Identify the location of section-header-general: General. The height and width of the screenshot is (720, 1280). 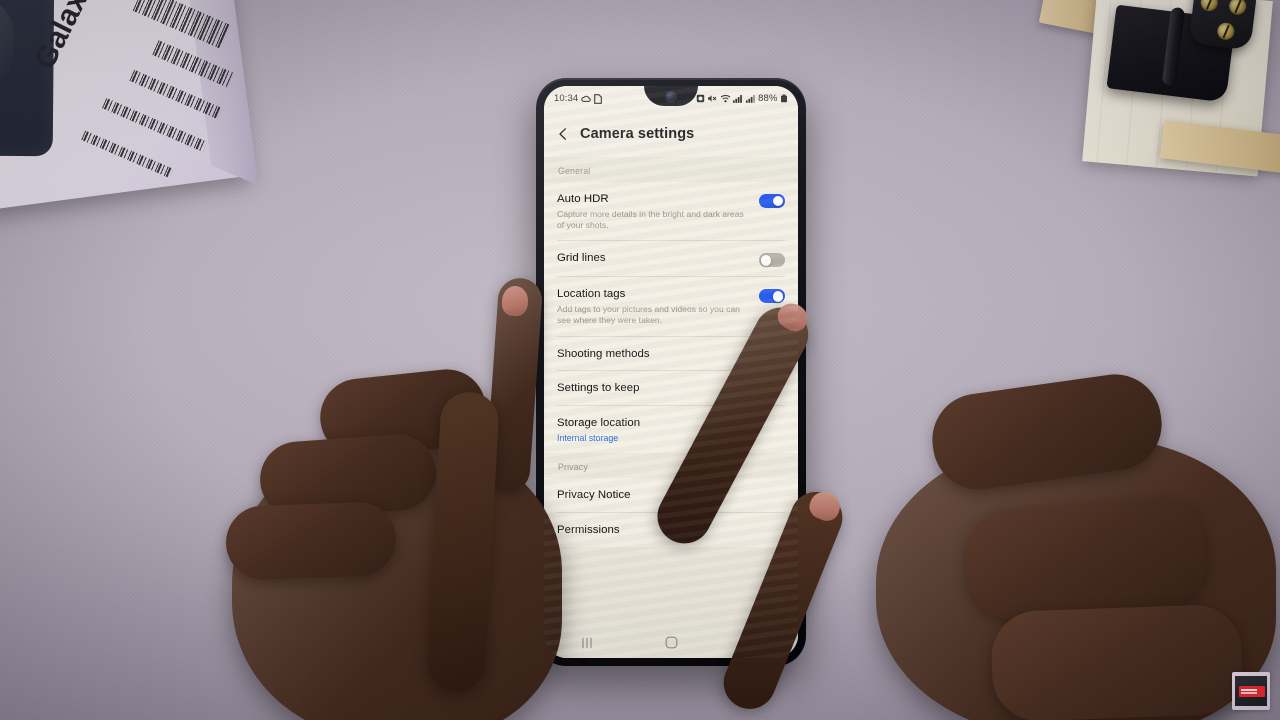
(671, 169).